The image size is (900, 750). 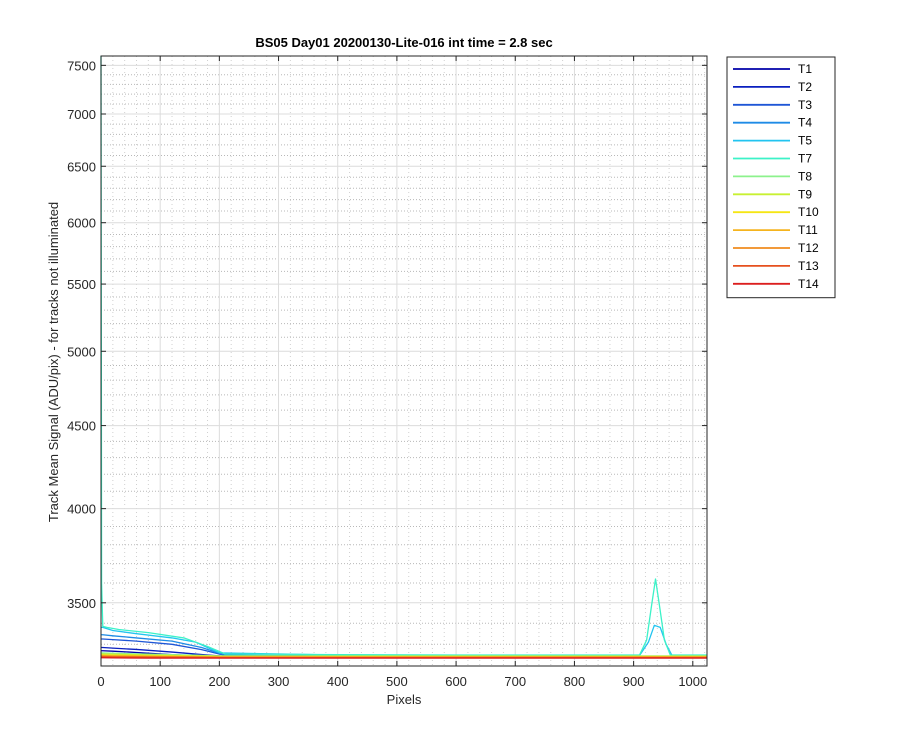 I want to click on legend-label-t2: T2, so click(x=805, y=87).